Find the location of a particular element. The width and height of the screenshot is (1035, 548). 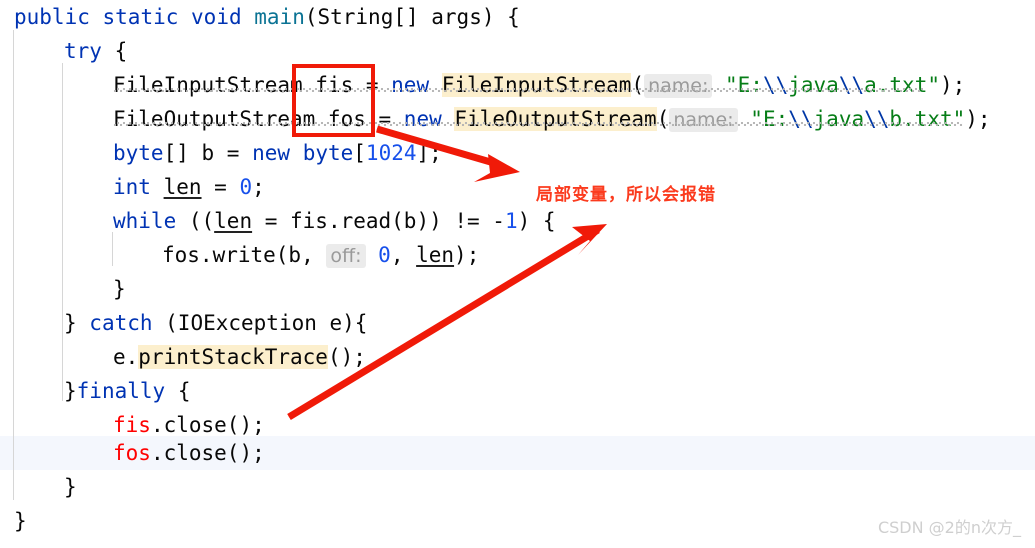

code-token: main is located at coordinates (279, 17).